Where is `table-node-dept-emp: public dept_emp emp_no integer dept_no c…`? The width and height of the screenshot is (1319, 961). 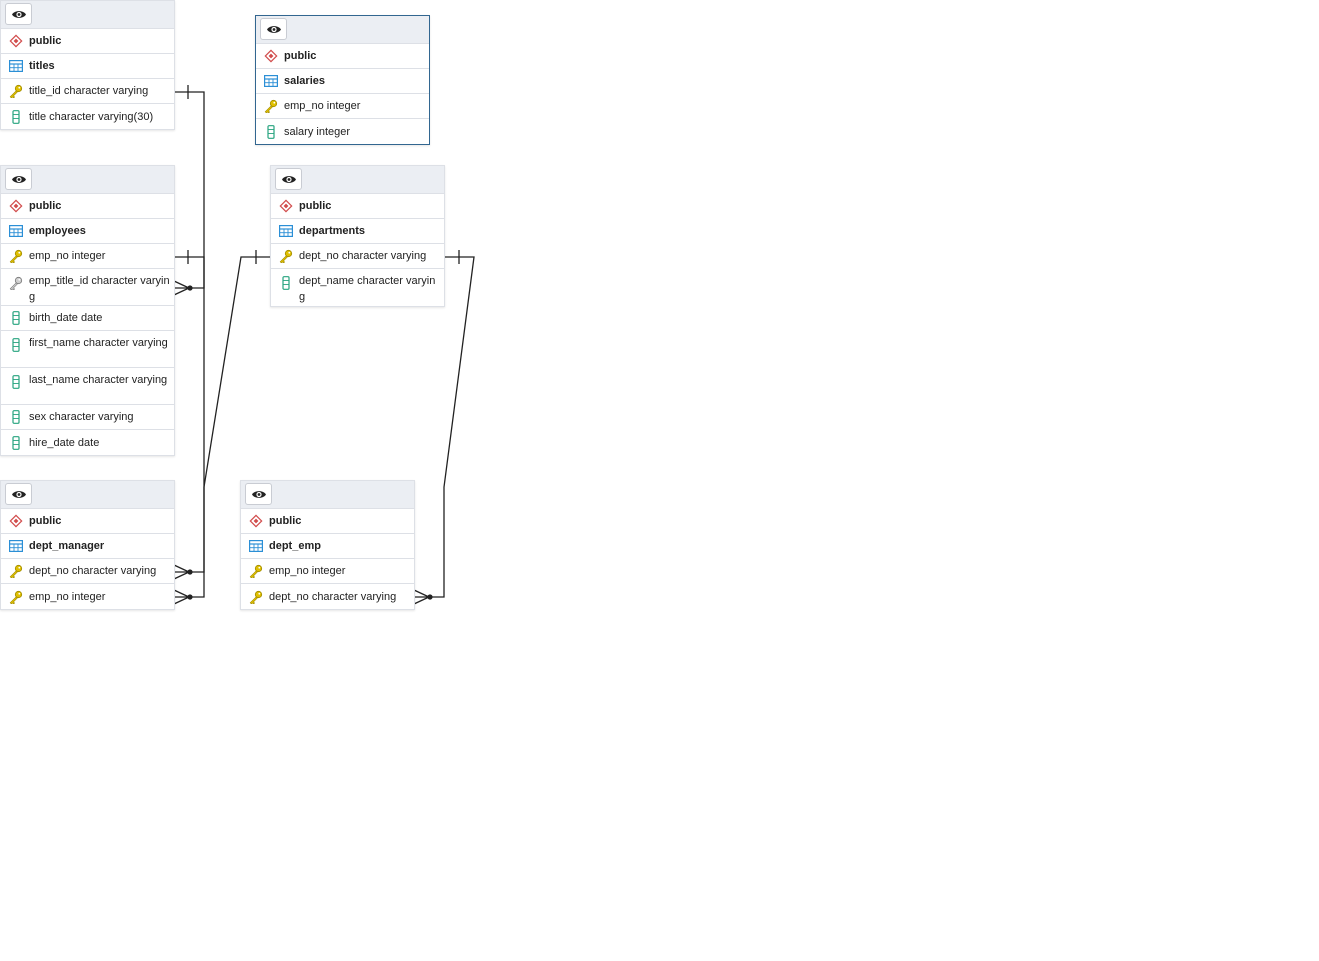
table-node-dept-emp: public dept_emp emp_no integer dept_no c… is located at coordinates (327, 545).